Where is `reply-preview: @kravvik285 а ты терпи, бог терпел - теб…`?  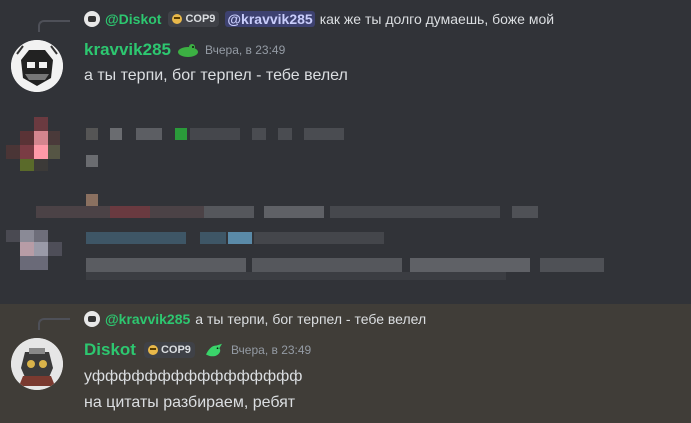
reply-preview: @kravvik285 а ты терпи, бог терпел - теб… is located at coordinates (255, 319).